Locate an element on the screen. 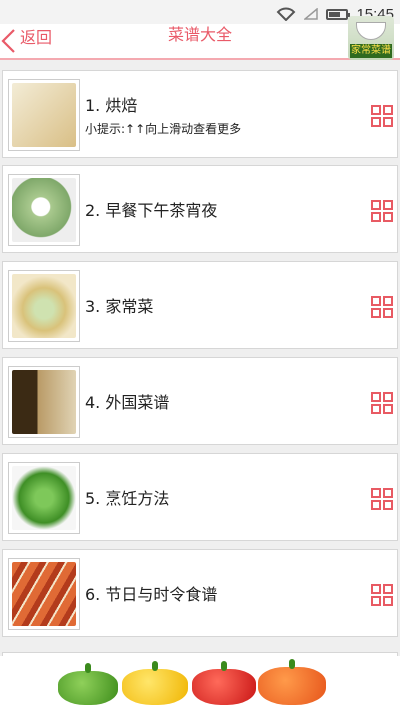 The image size is (400, 711). orange-pepper is located at coordinates (292, 686).